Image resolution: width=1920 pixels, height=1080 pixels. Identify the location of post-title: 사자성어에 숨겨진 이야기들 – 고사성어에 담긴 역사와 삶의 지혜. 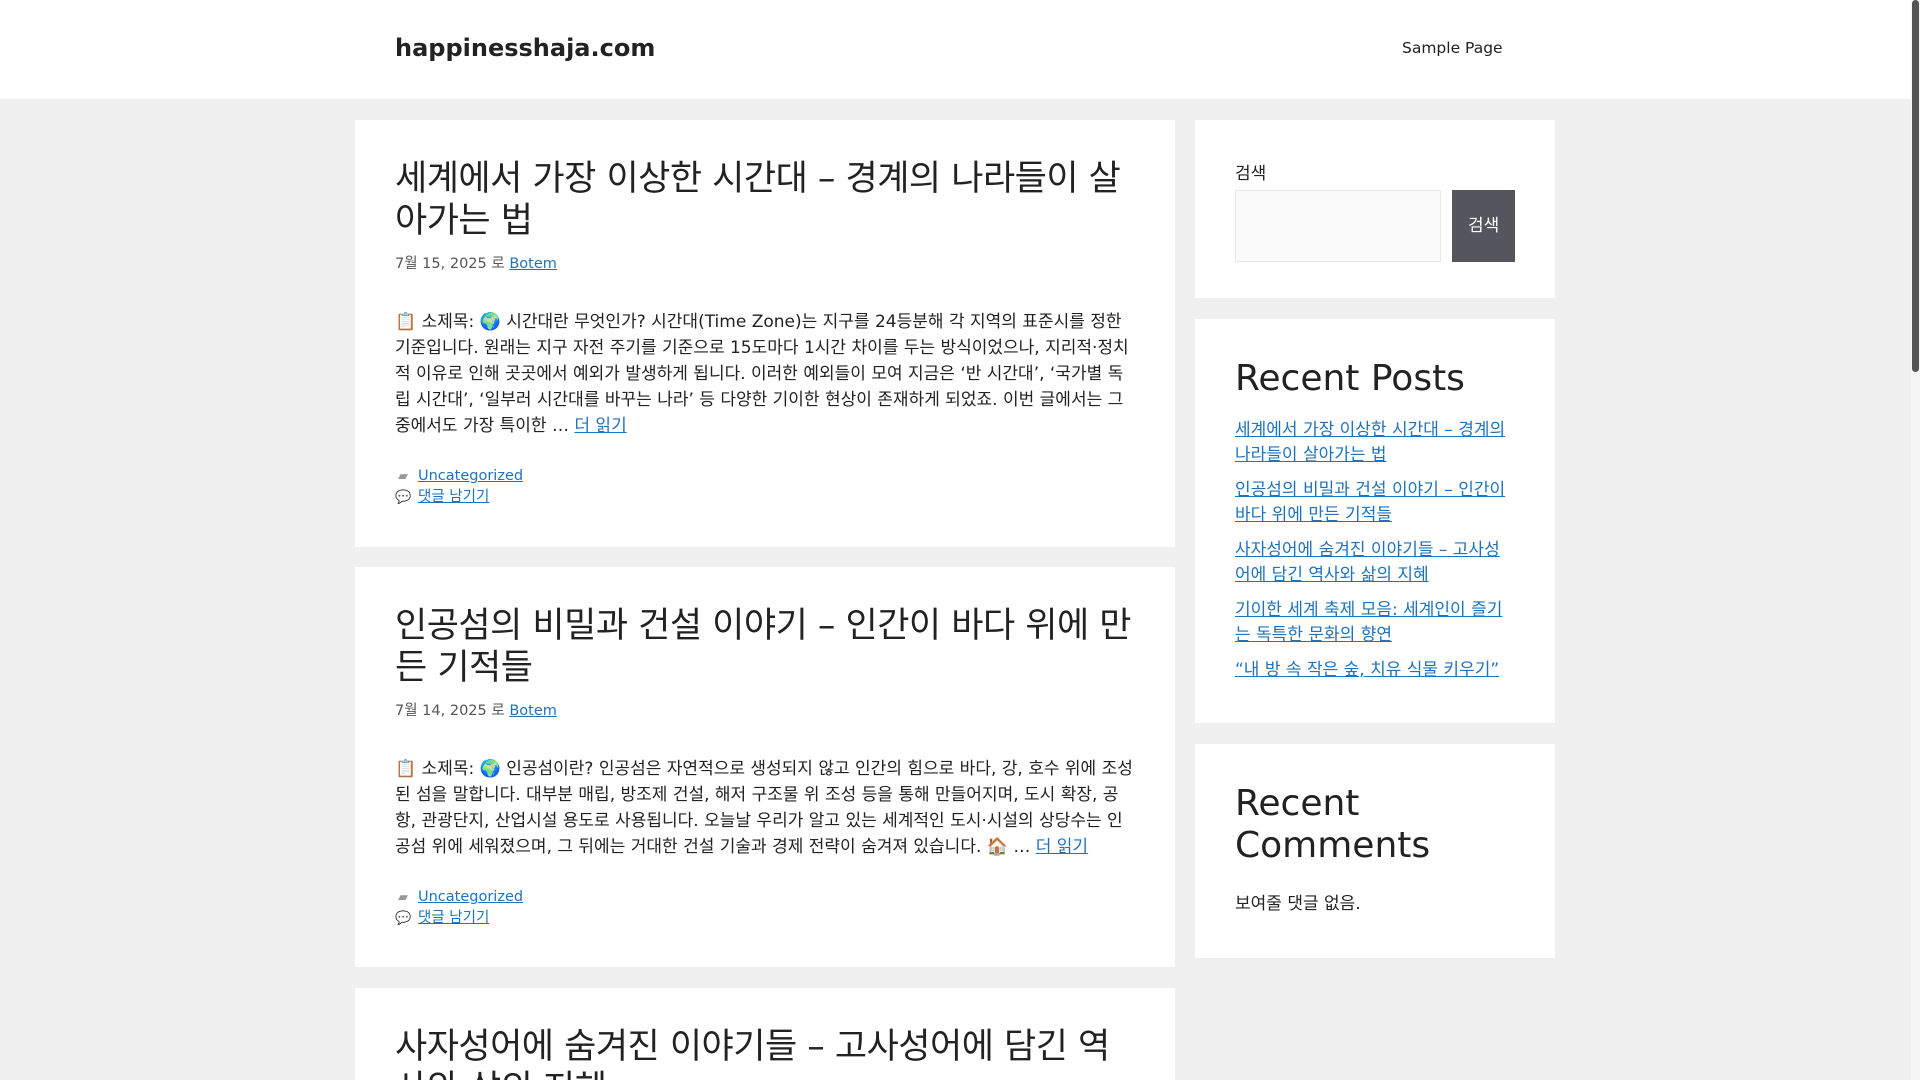
(765, 1053).